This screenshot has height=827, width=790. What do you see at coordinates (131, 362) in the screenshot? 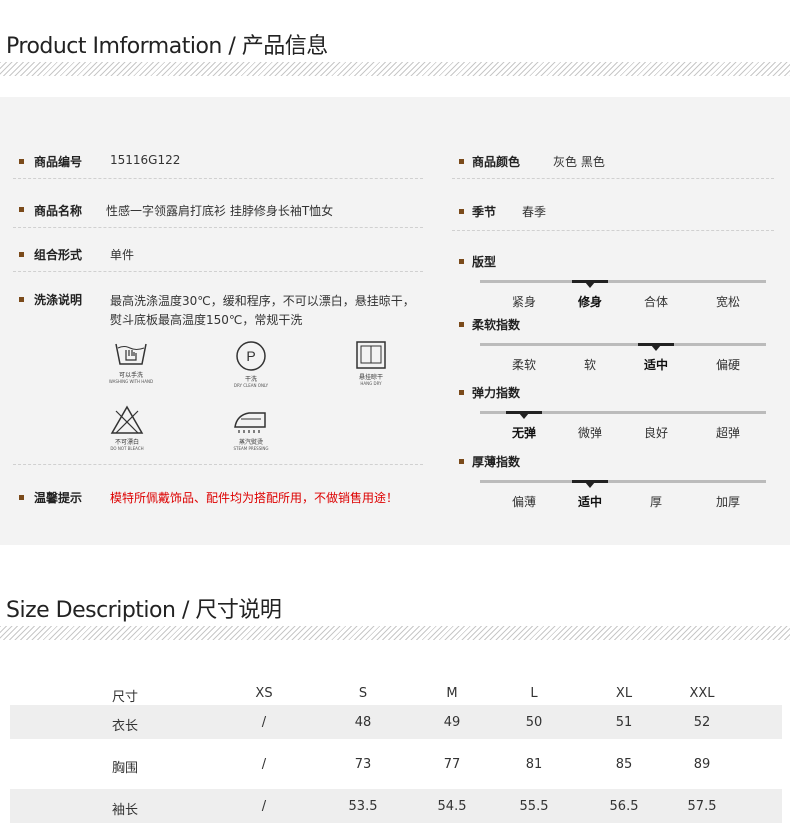
I see `hand-wash-icon: 可以手洗 WASHING WITH HAND` at bounding box center [131, 362].